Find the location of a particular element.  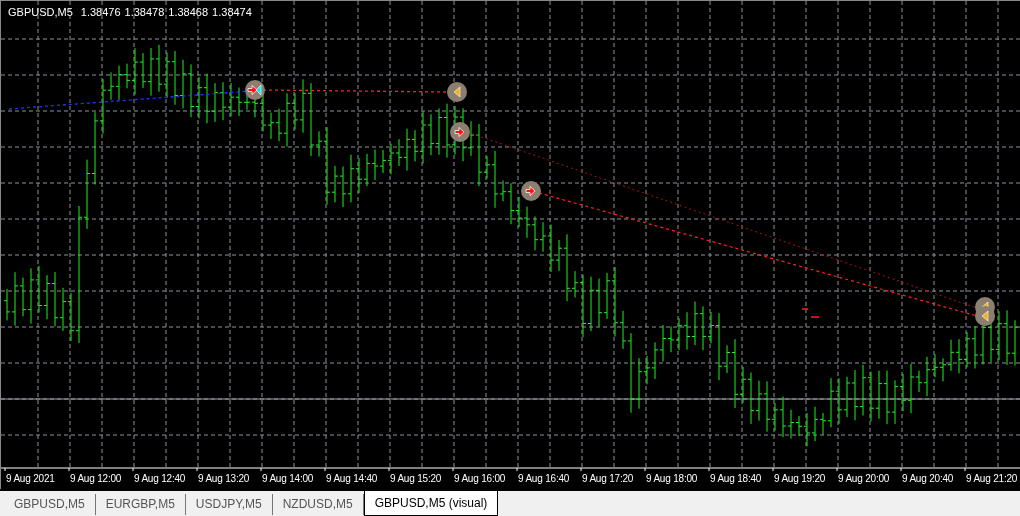

axis-label: 9 Aug 19:20 is located at coordinates (800, 479).